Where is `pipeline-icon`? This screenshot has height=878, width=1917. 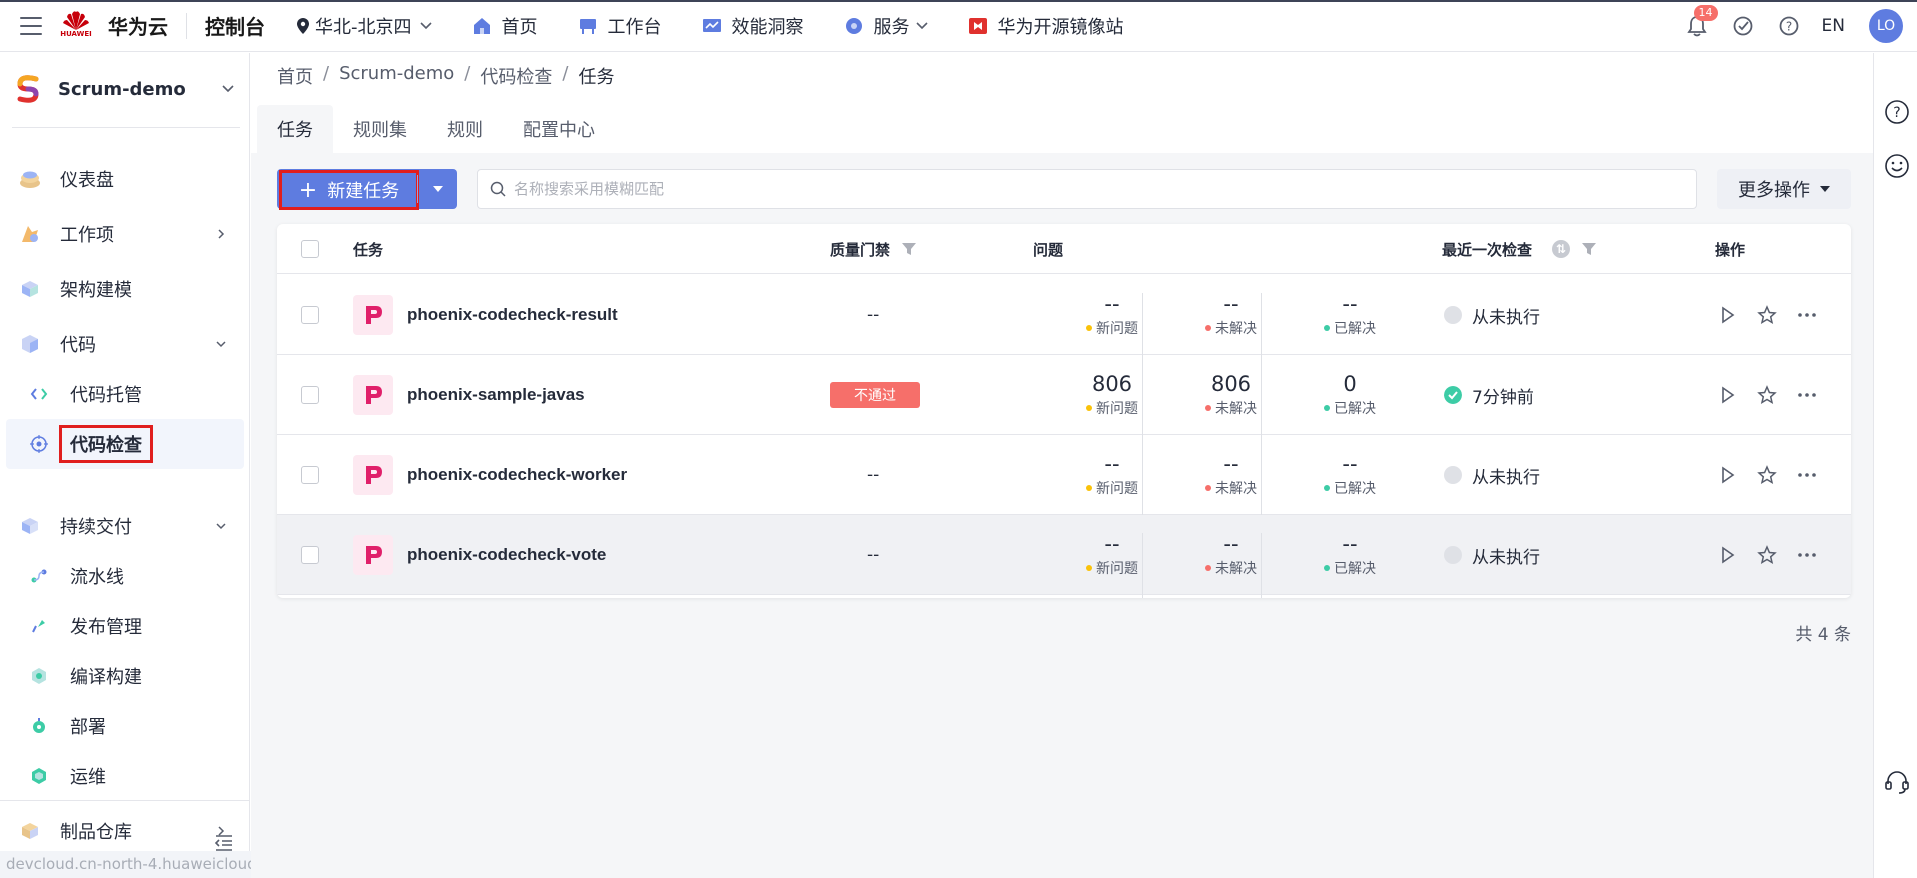 pipeline-icon is located at coordinates (39, 576).